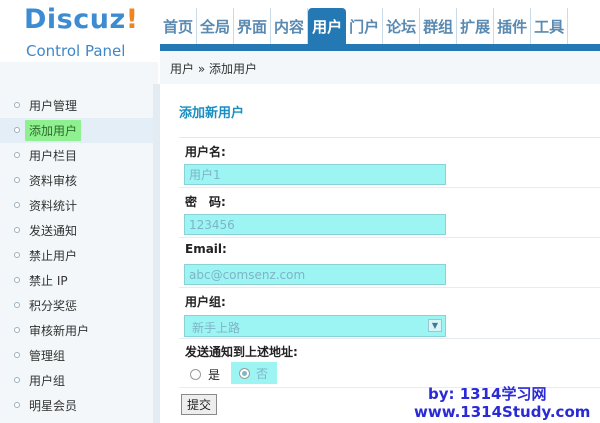 This screenshot has width=600, height=423. Describe the element at coordinates (476, 26) in the screenshot. I see `nav-extensions: 扩展` at that location.